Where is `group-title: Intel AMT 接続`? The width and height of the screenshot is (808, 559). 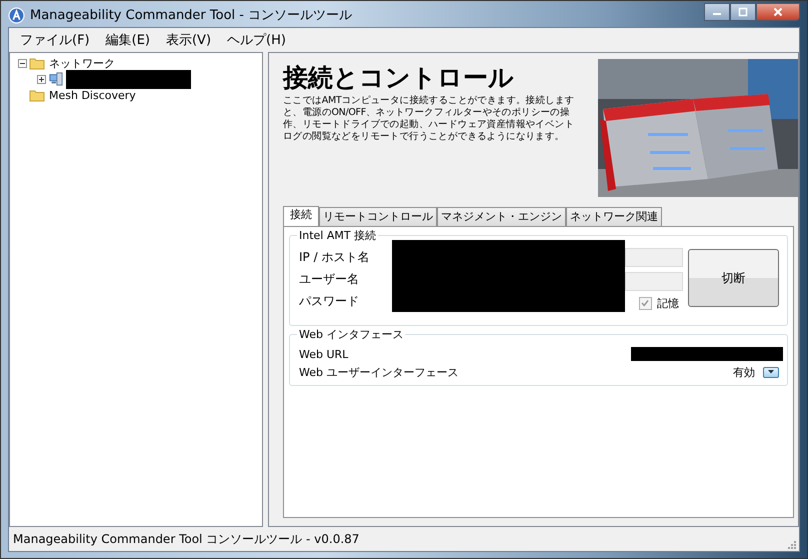
group-title: Intel AMT 接続 is located at coordinates (337, 235).